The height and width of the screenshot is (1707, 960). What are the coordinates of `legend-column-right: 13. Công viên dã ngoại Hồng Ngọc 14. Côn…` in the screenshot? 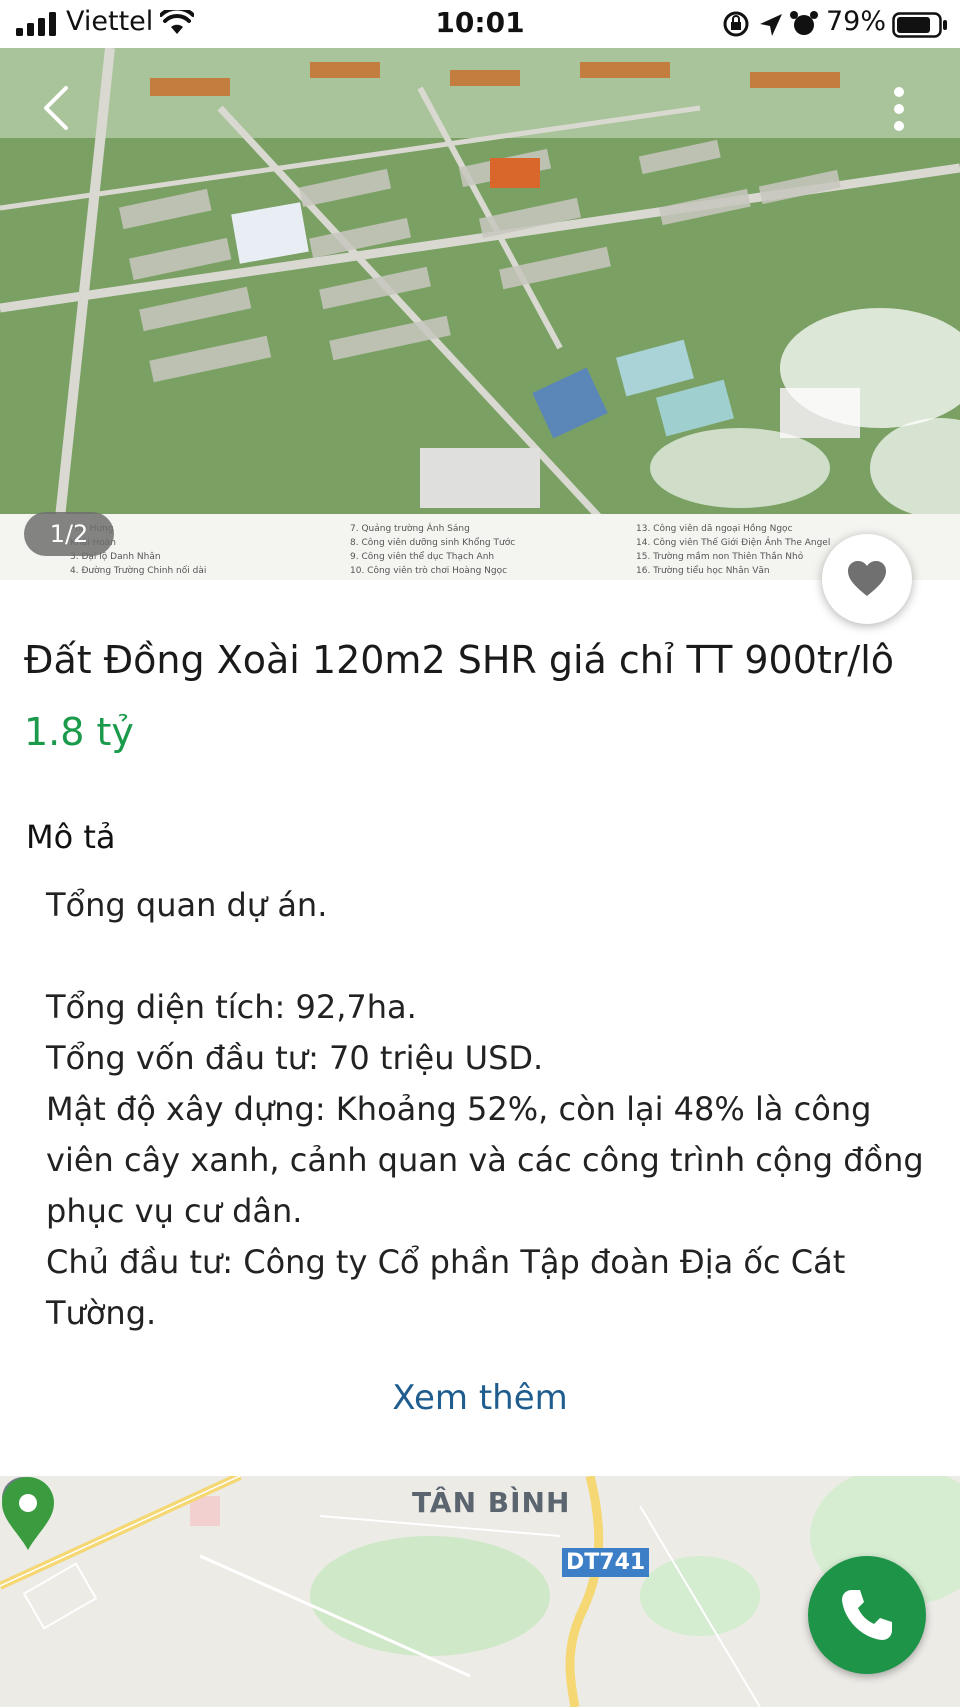 It's located at (733, 550).